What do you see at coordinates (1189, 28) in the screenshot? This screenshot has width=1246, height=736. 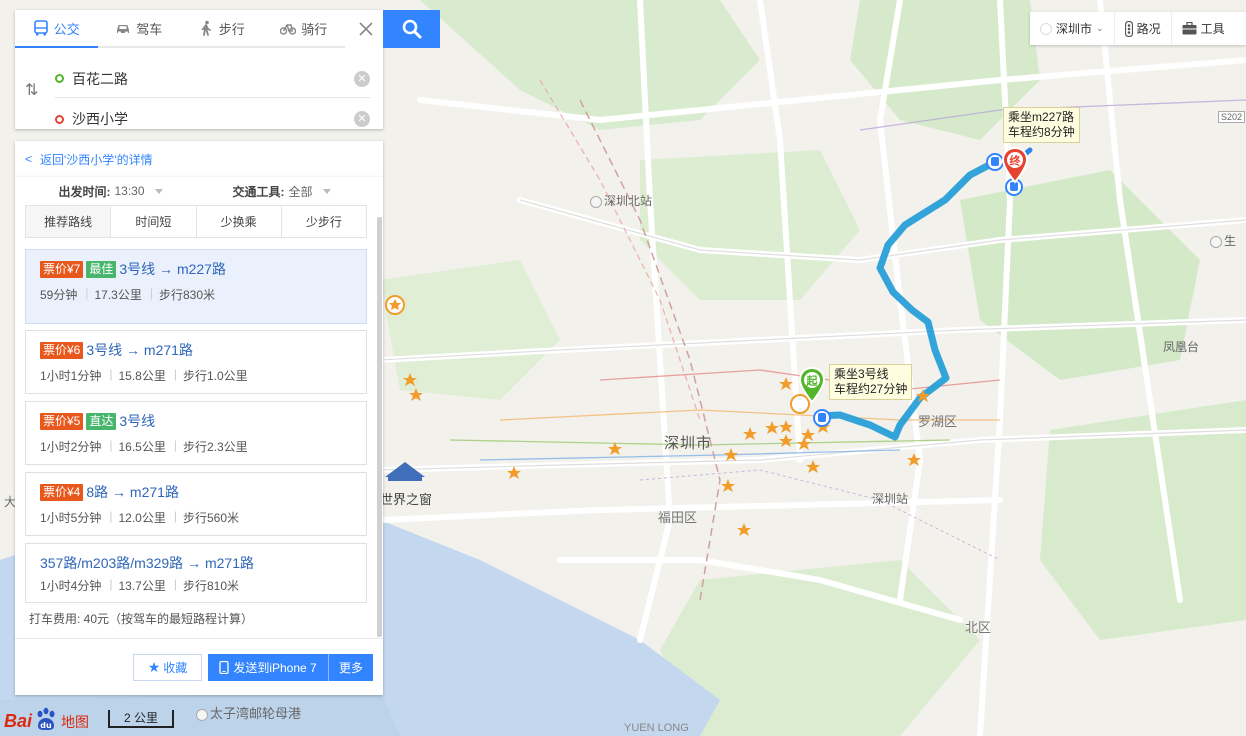 I see `toolbox-icon` at bounding box center [1189, 28].